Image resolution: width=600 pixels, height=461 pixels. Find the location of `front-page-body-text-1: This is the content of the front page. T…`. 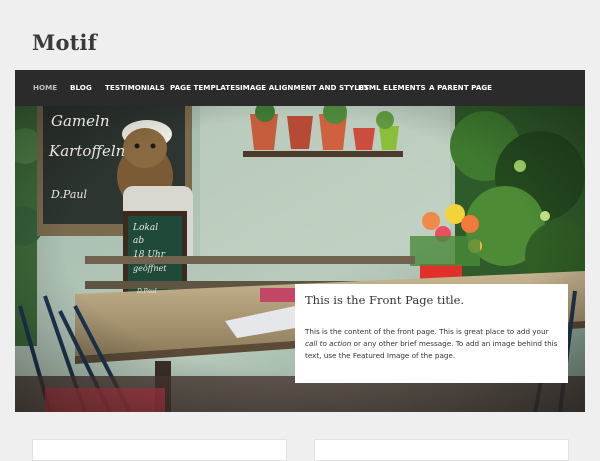

front-page-body-text-1: This is the content of the front page. T… is located at coordinates (427, 331).